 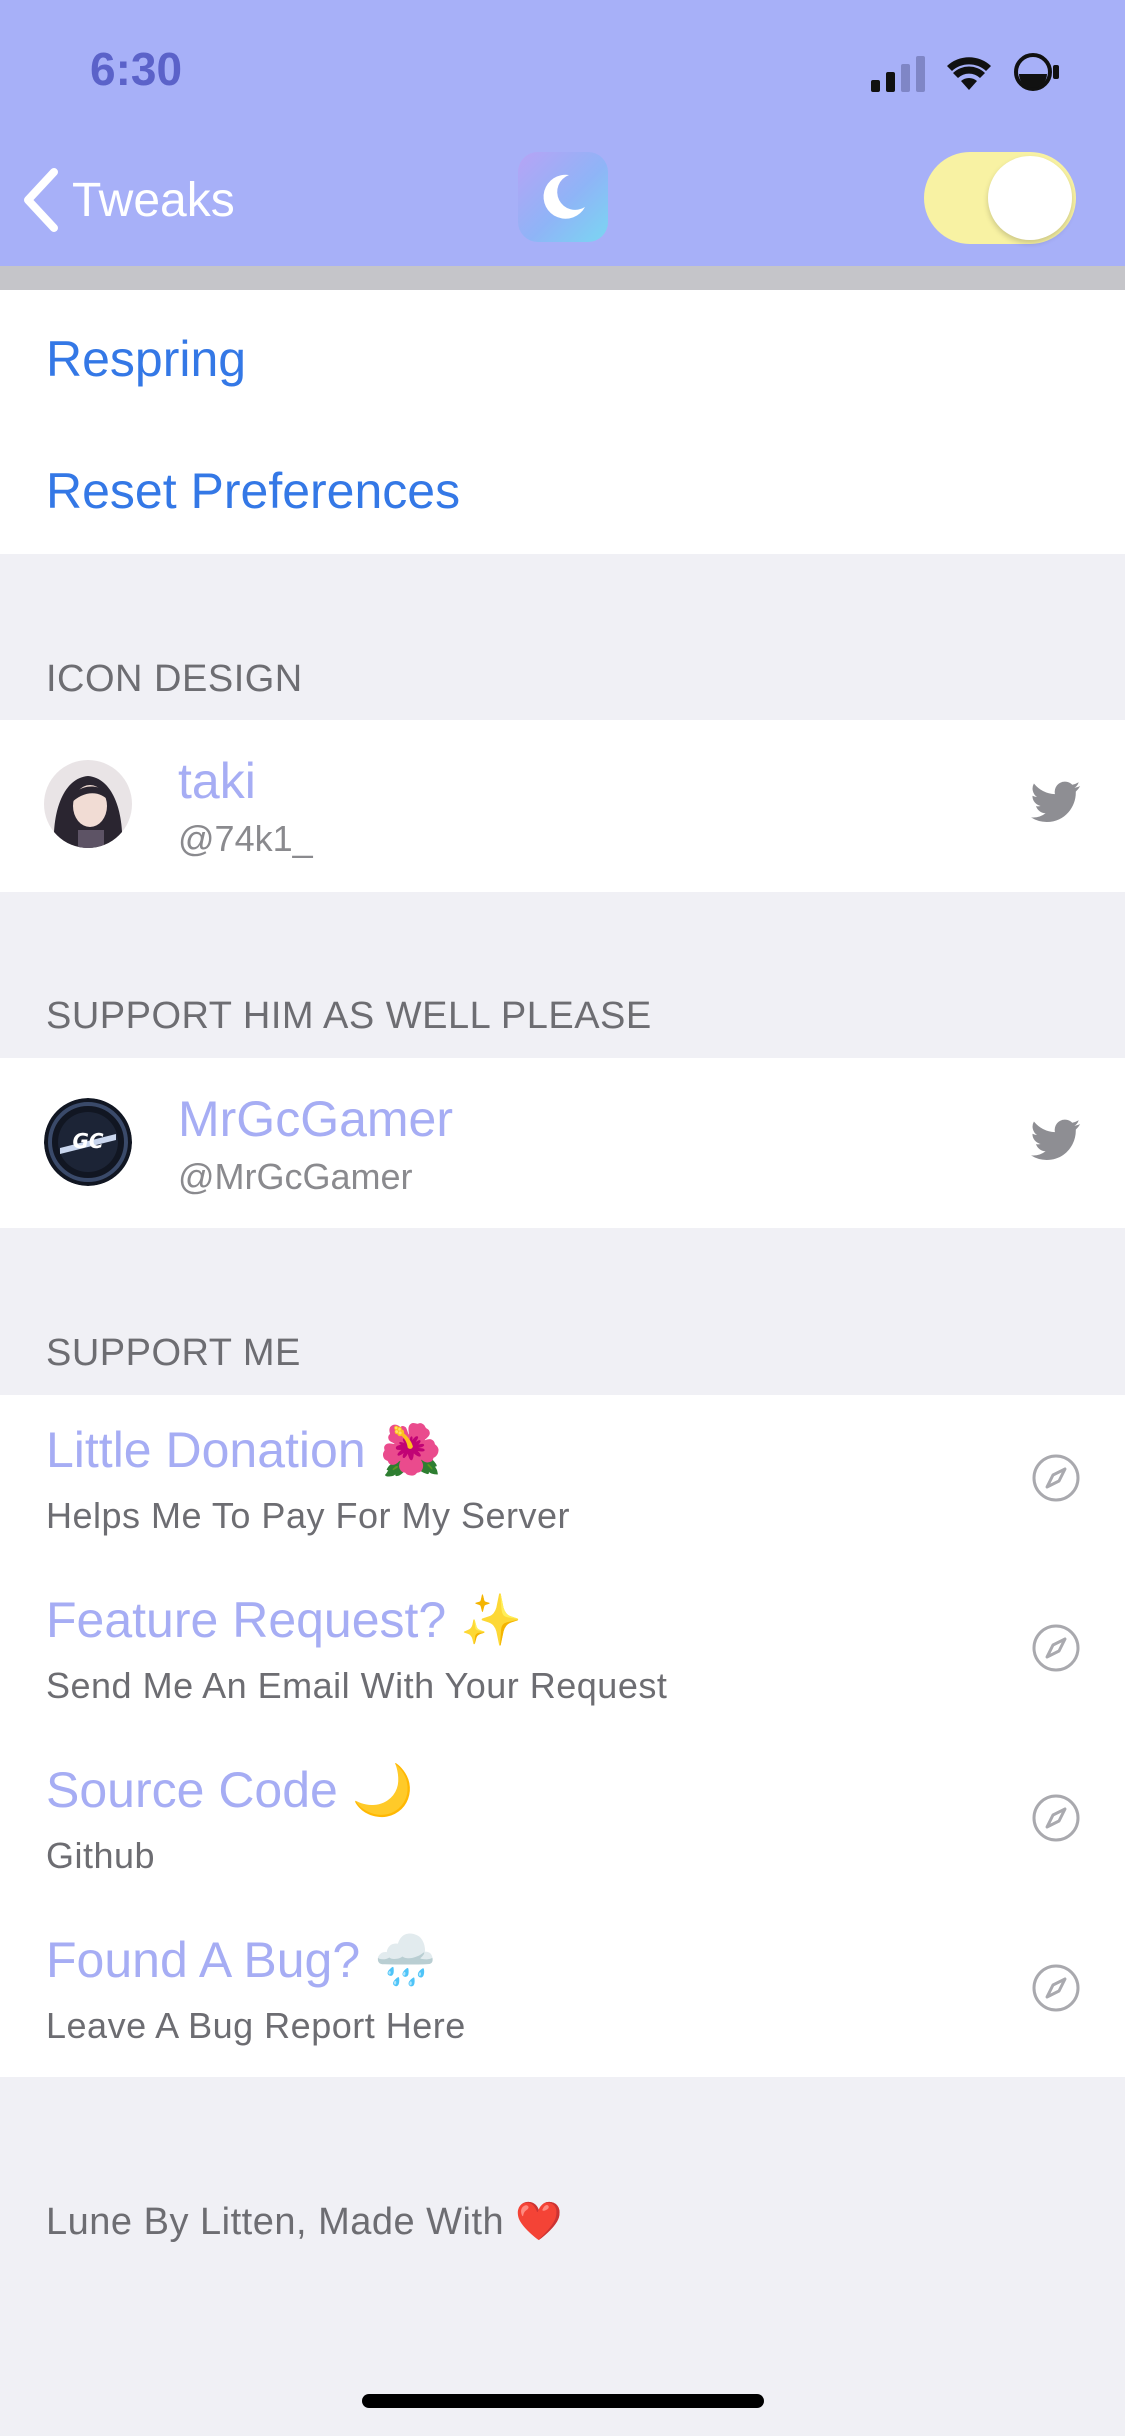 I want to click on back-button: Tweaks, so click(x=128, y=200).